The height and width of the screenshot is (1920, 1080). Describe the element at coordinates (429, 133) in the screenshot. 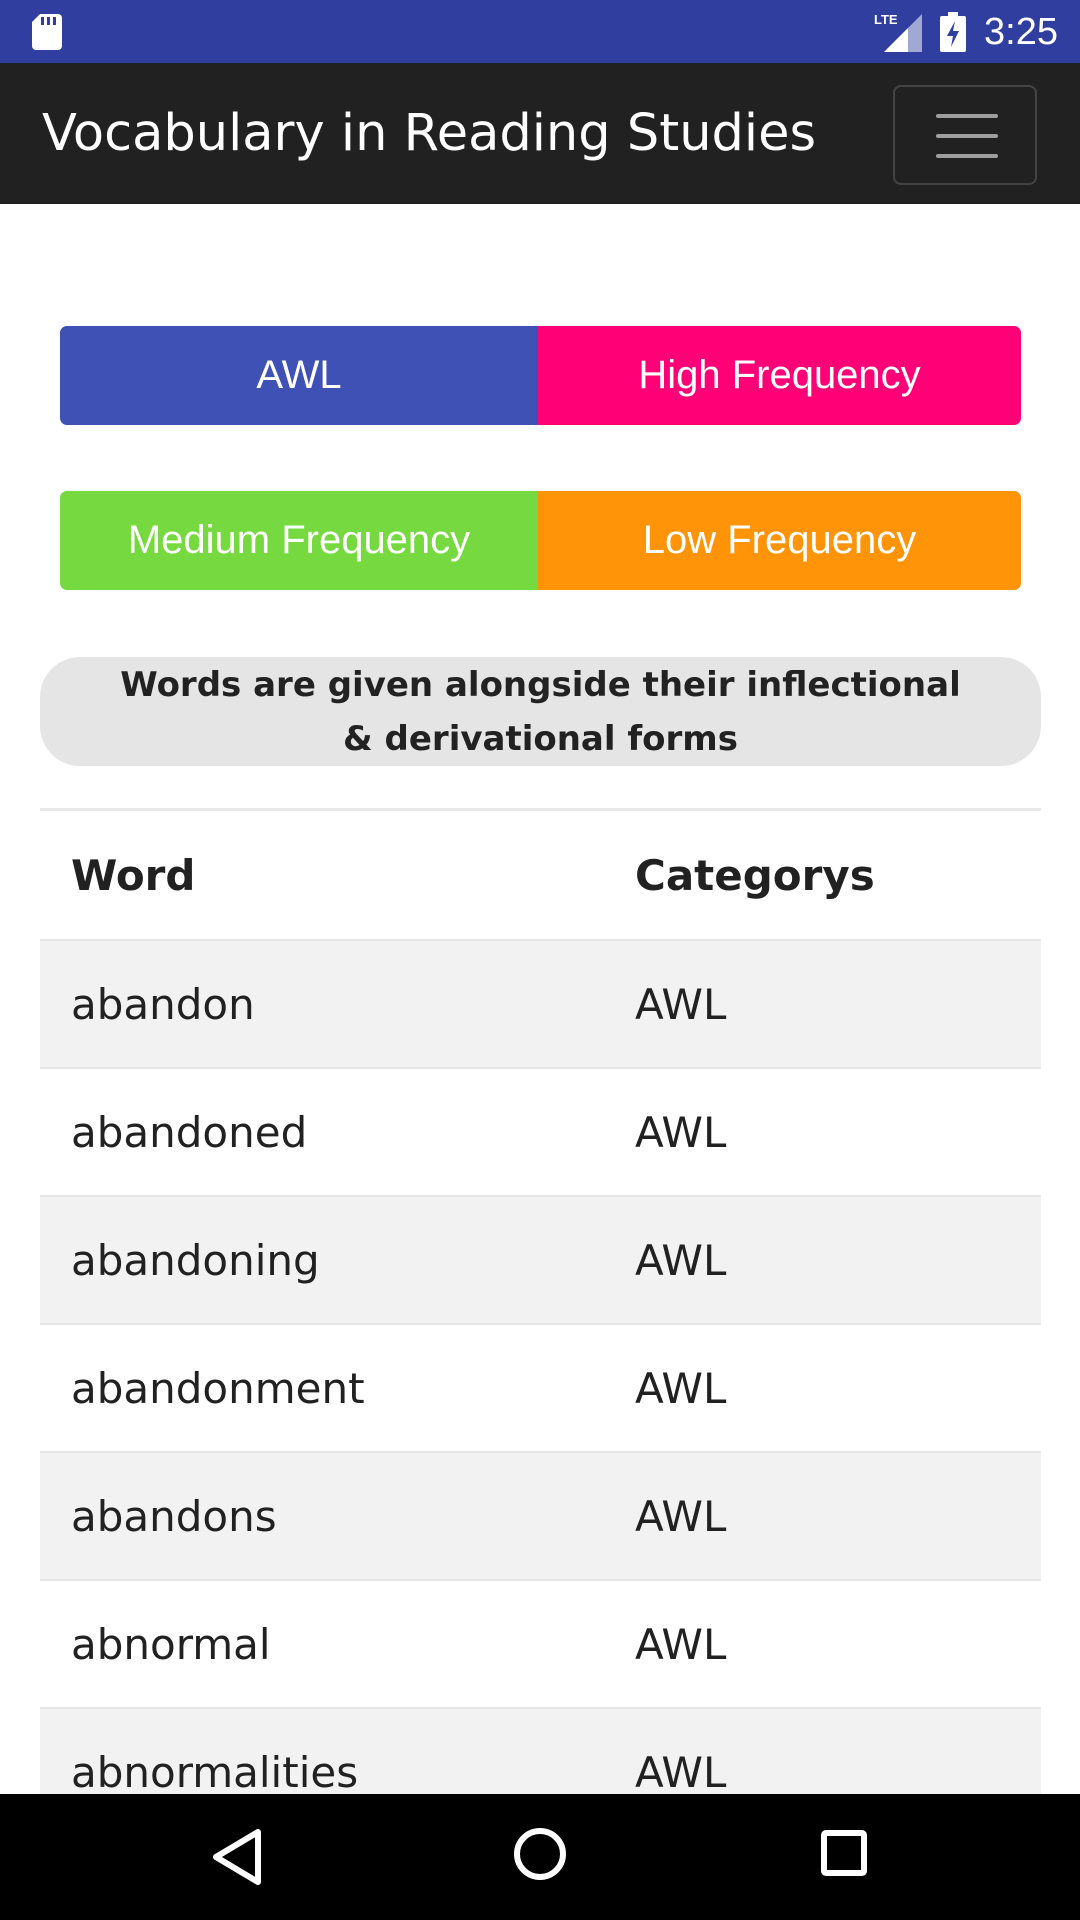

I see `app-title: Vocabulary in Reading Studies` at that location.